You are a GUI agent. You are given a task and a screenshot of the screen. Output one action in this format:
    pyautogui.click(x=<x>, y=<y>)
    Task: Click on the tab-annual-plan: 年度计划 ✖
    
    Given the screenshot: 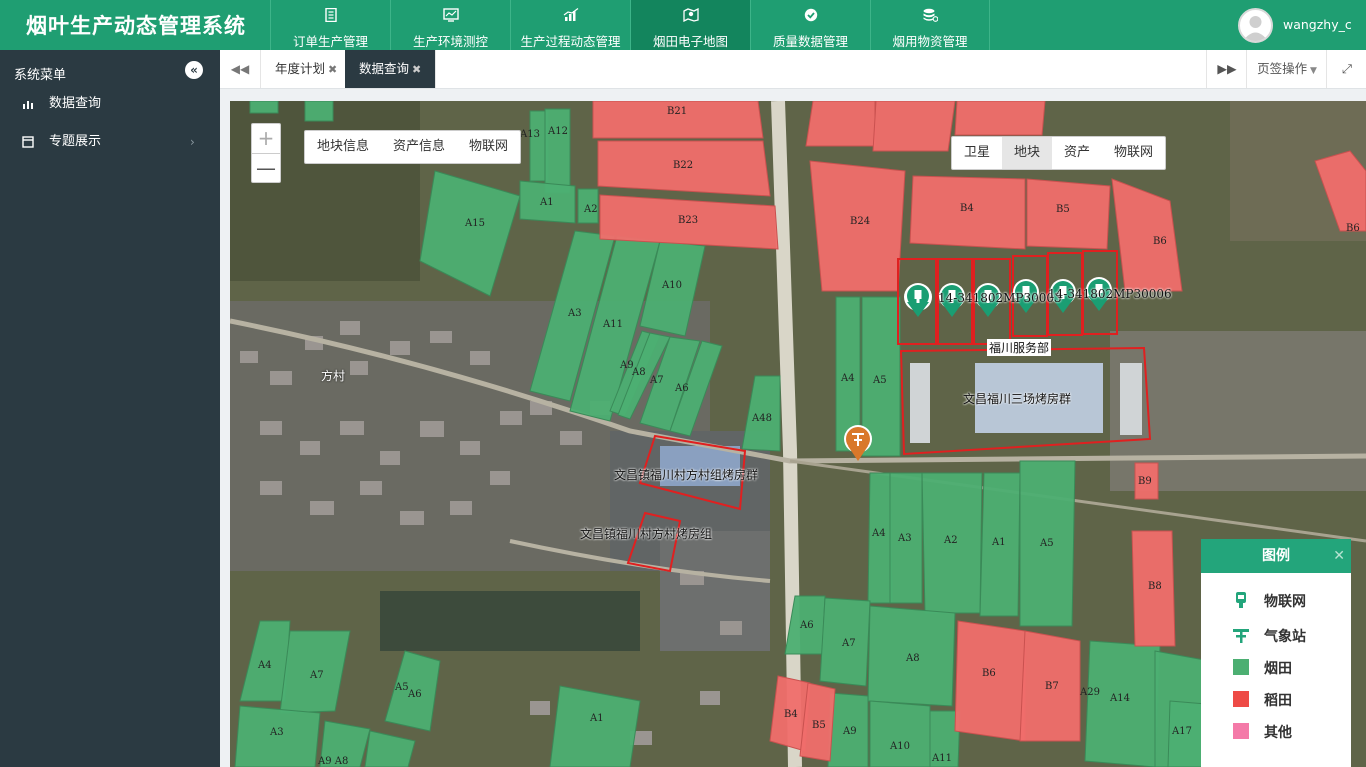 What is the action you would take?
    pyautogui.click(x=307, y=69)
    